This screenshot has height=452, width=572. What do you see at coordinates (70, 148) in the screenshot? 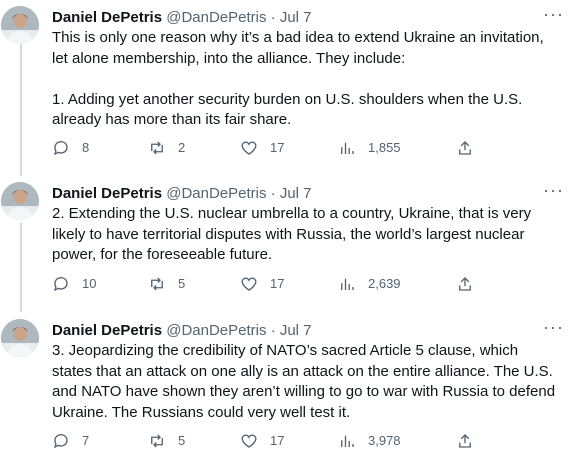
I see `reply-button: 8` at bounding box center [70, 148].